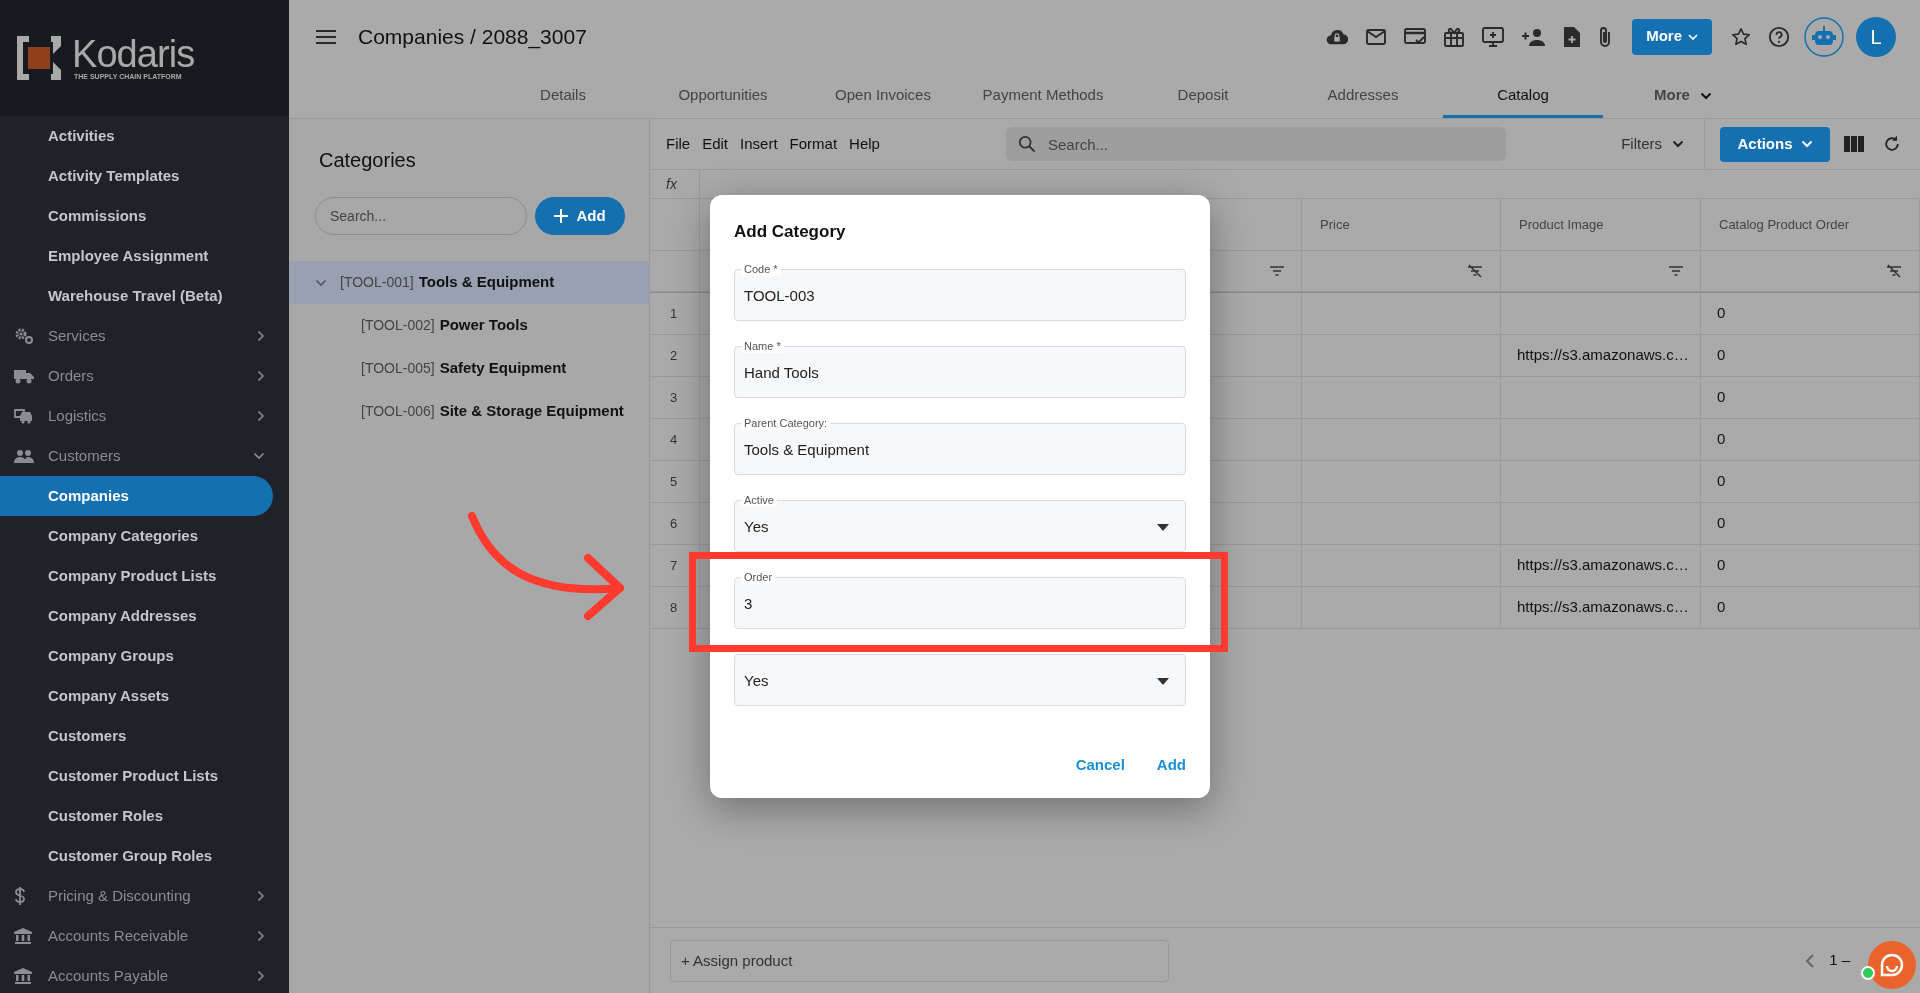  I want to click on row-number: 5, so click(675, 482).